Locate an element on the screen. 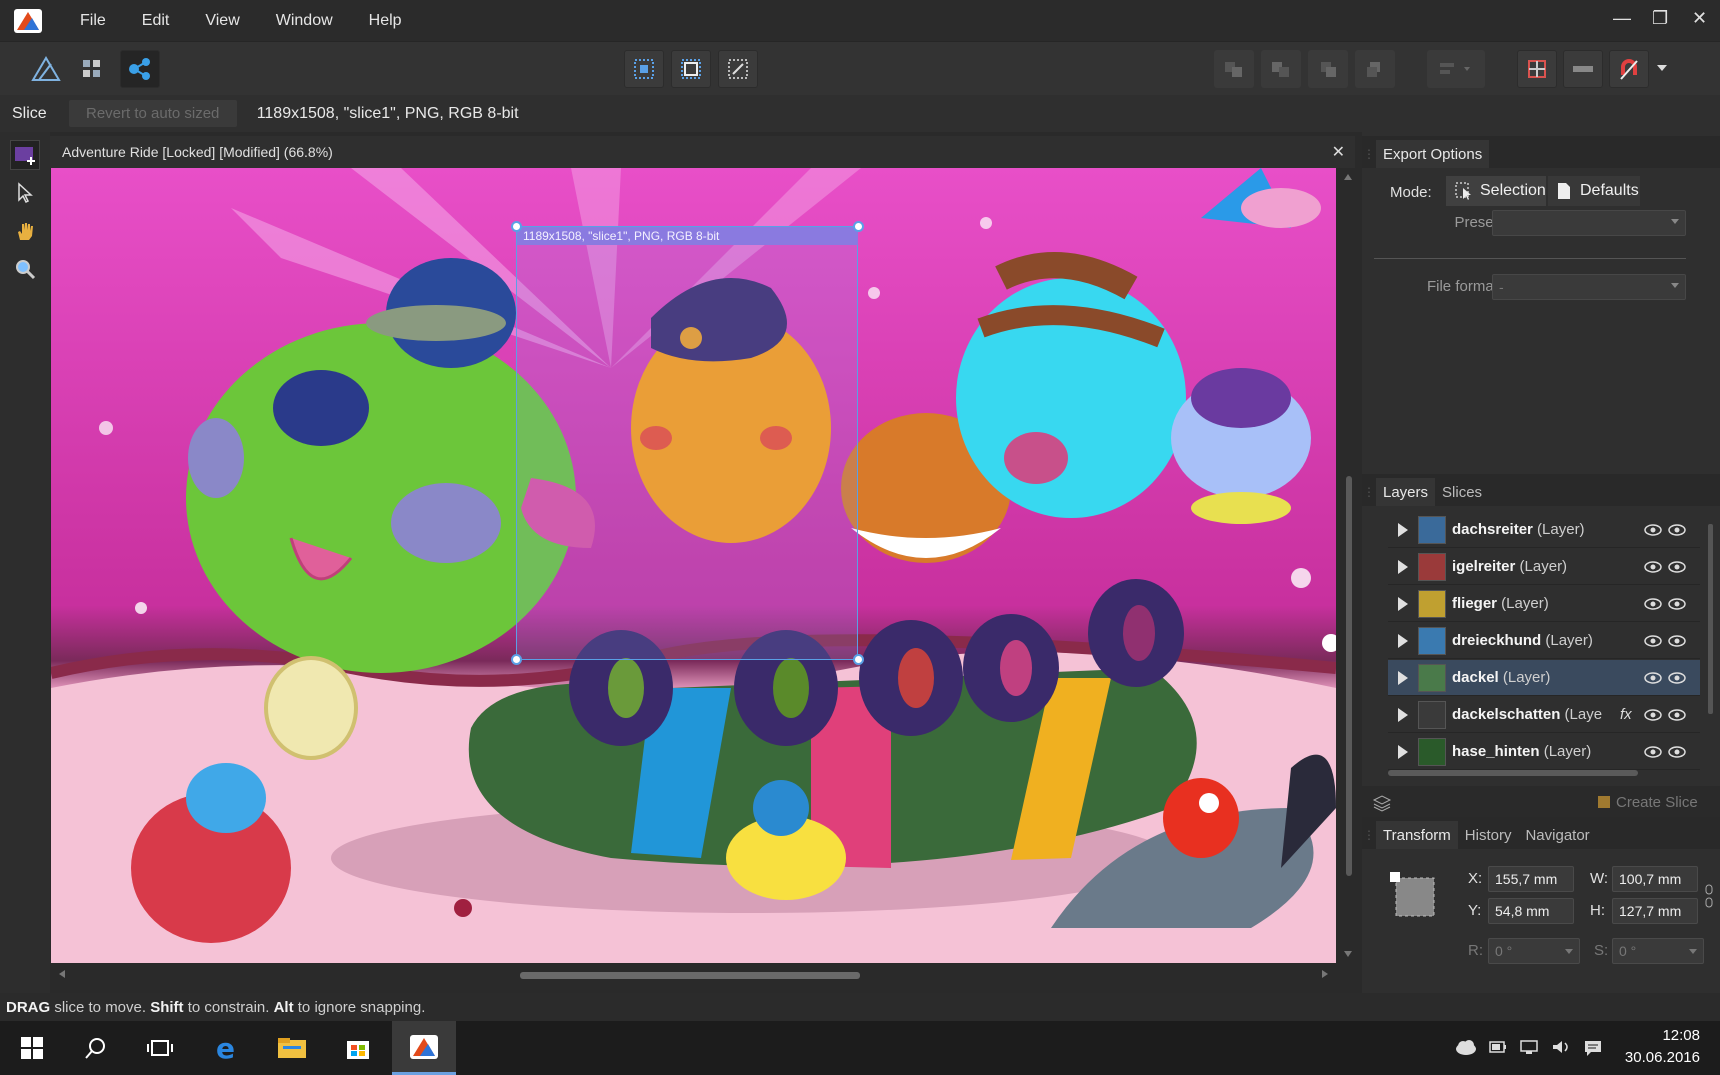 The width and height of the screenshot is (1720, 1075). close-window-icon: ✕ is located at coordinates (1699, 18).